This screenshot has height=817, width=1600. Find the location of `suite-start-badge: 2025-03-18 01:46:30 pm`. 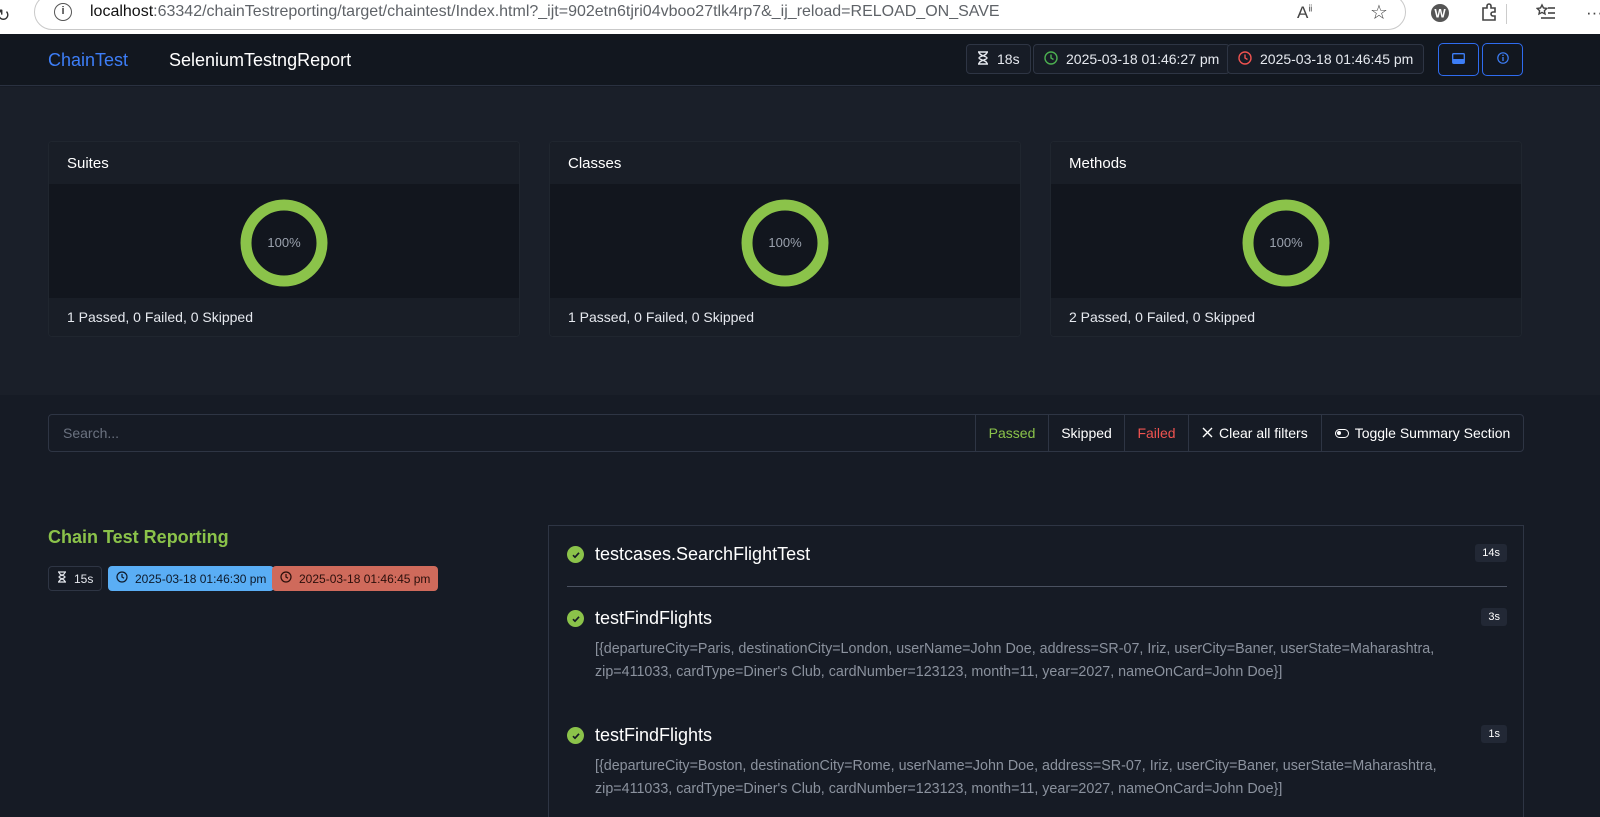

suite-start-badge: 2025-03-18 01:46:30 pm is located at coordinates (191, 578).